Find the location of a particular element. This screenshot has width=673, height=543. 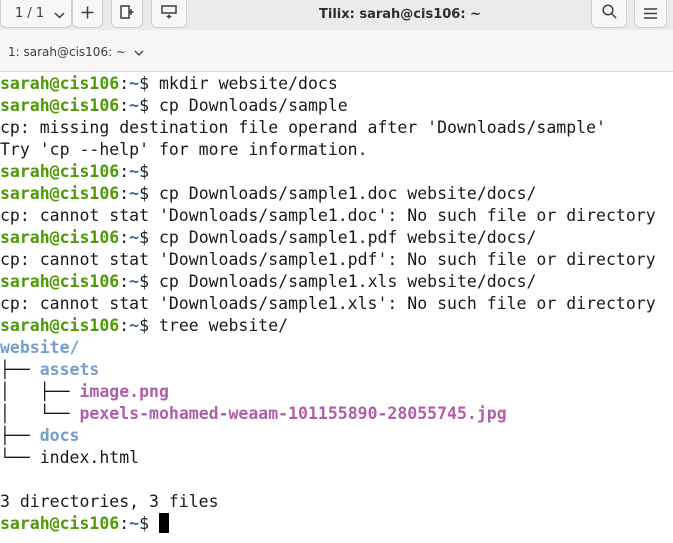

split-right-icon is located at coordinates (127, 13).